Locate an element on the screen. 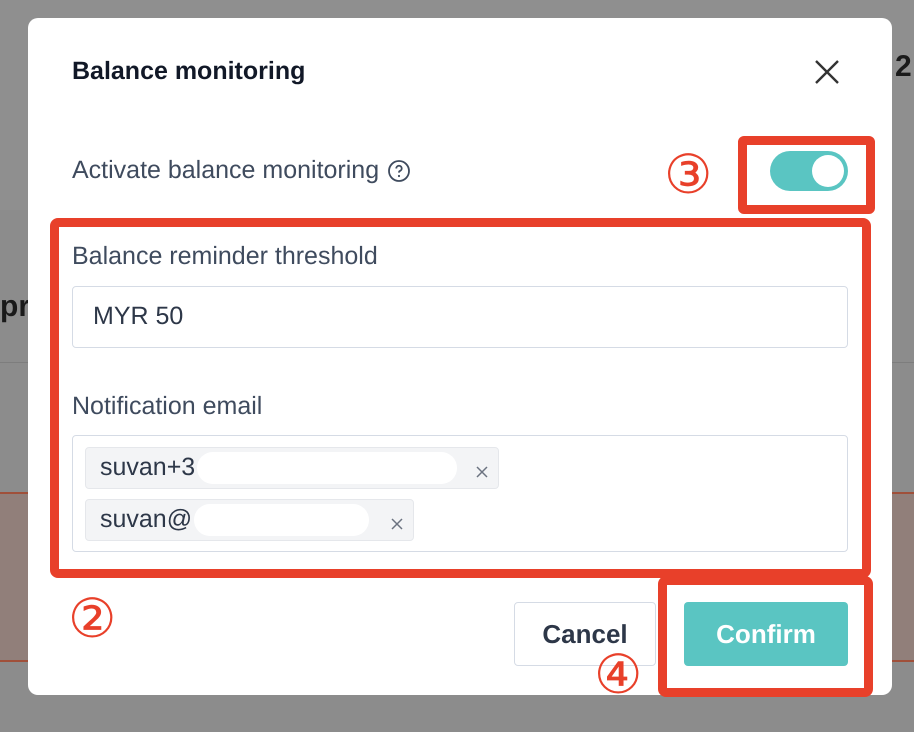 The image size is (914, 732). background-text: pr is located at coordinates (15, 307).